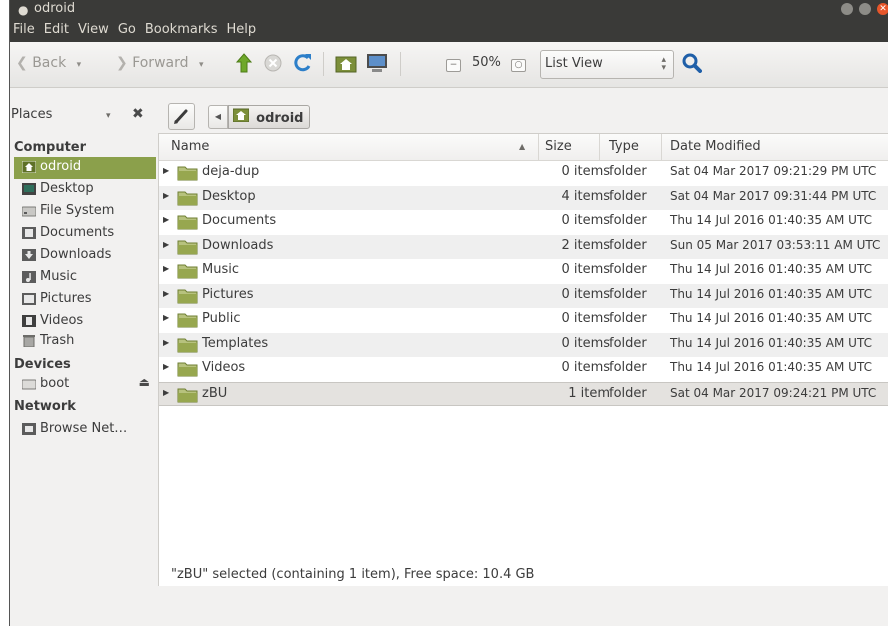  I want to click on search-icon, so click(692, 63).